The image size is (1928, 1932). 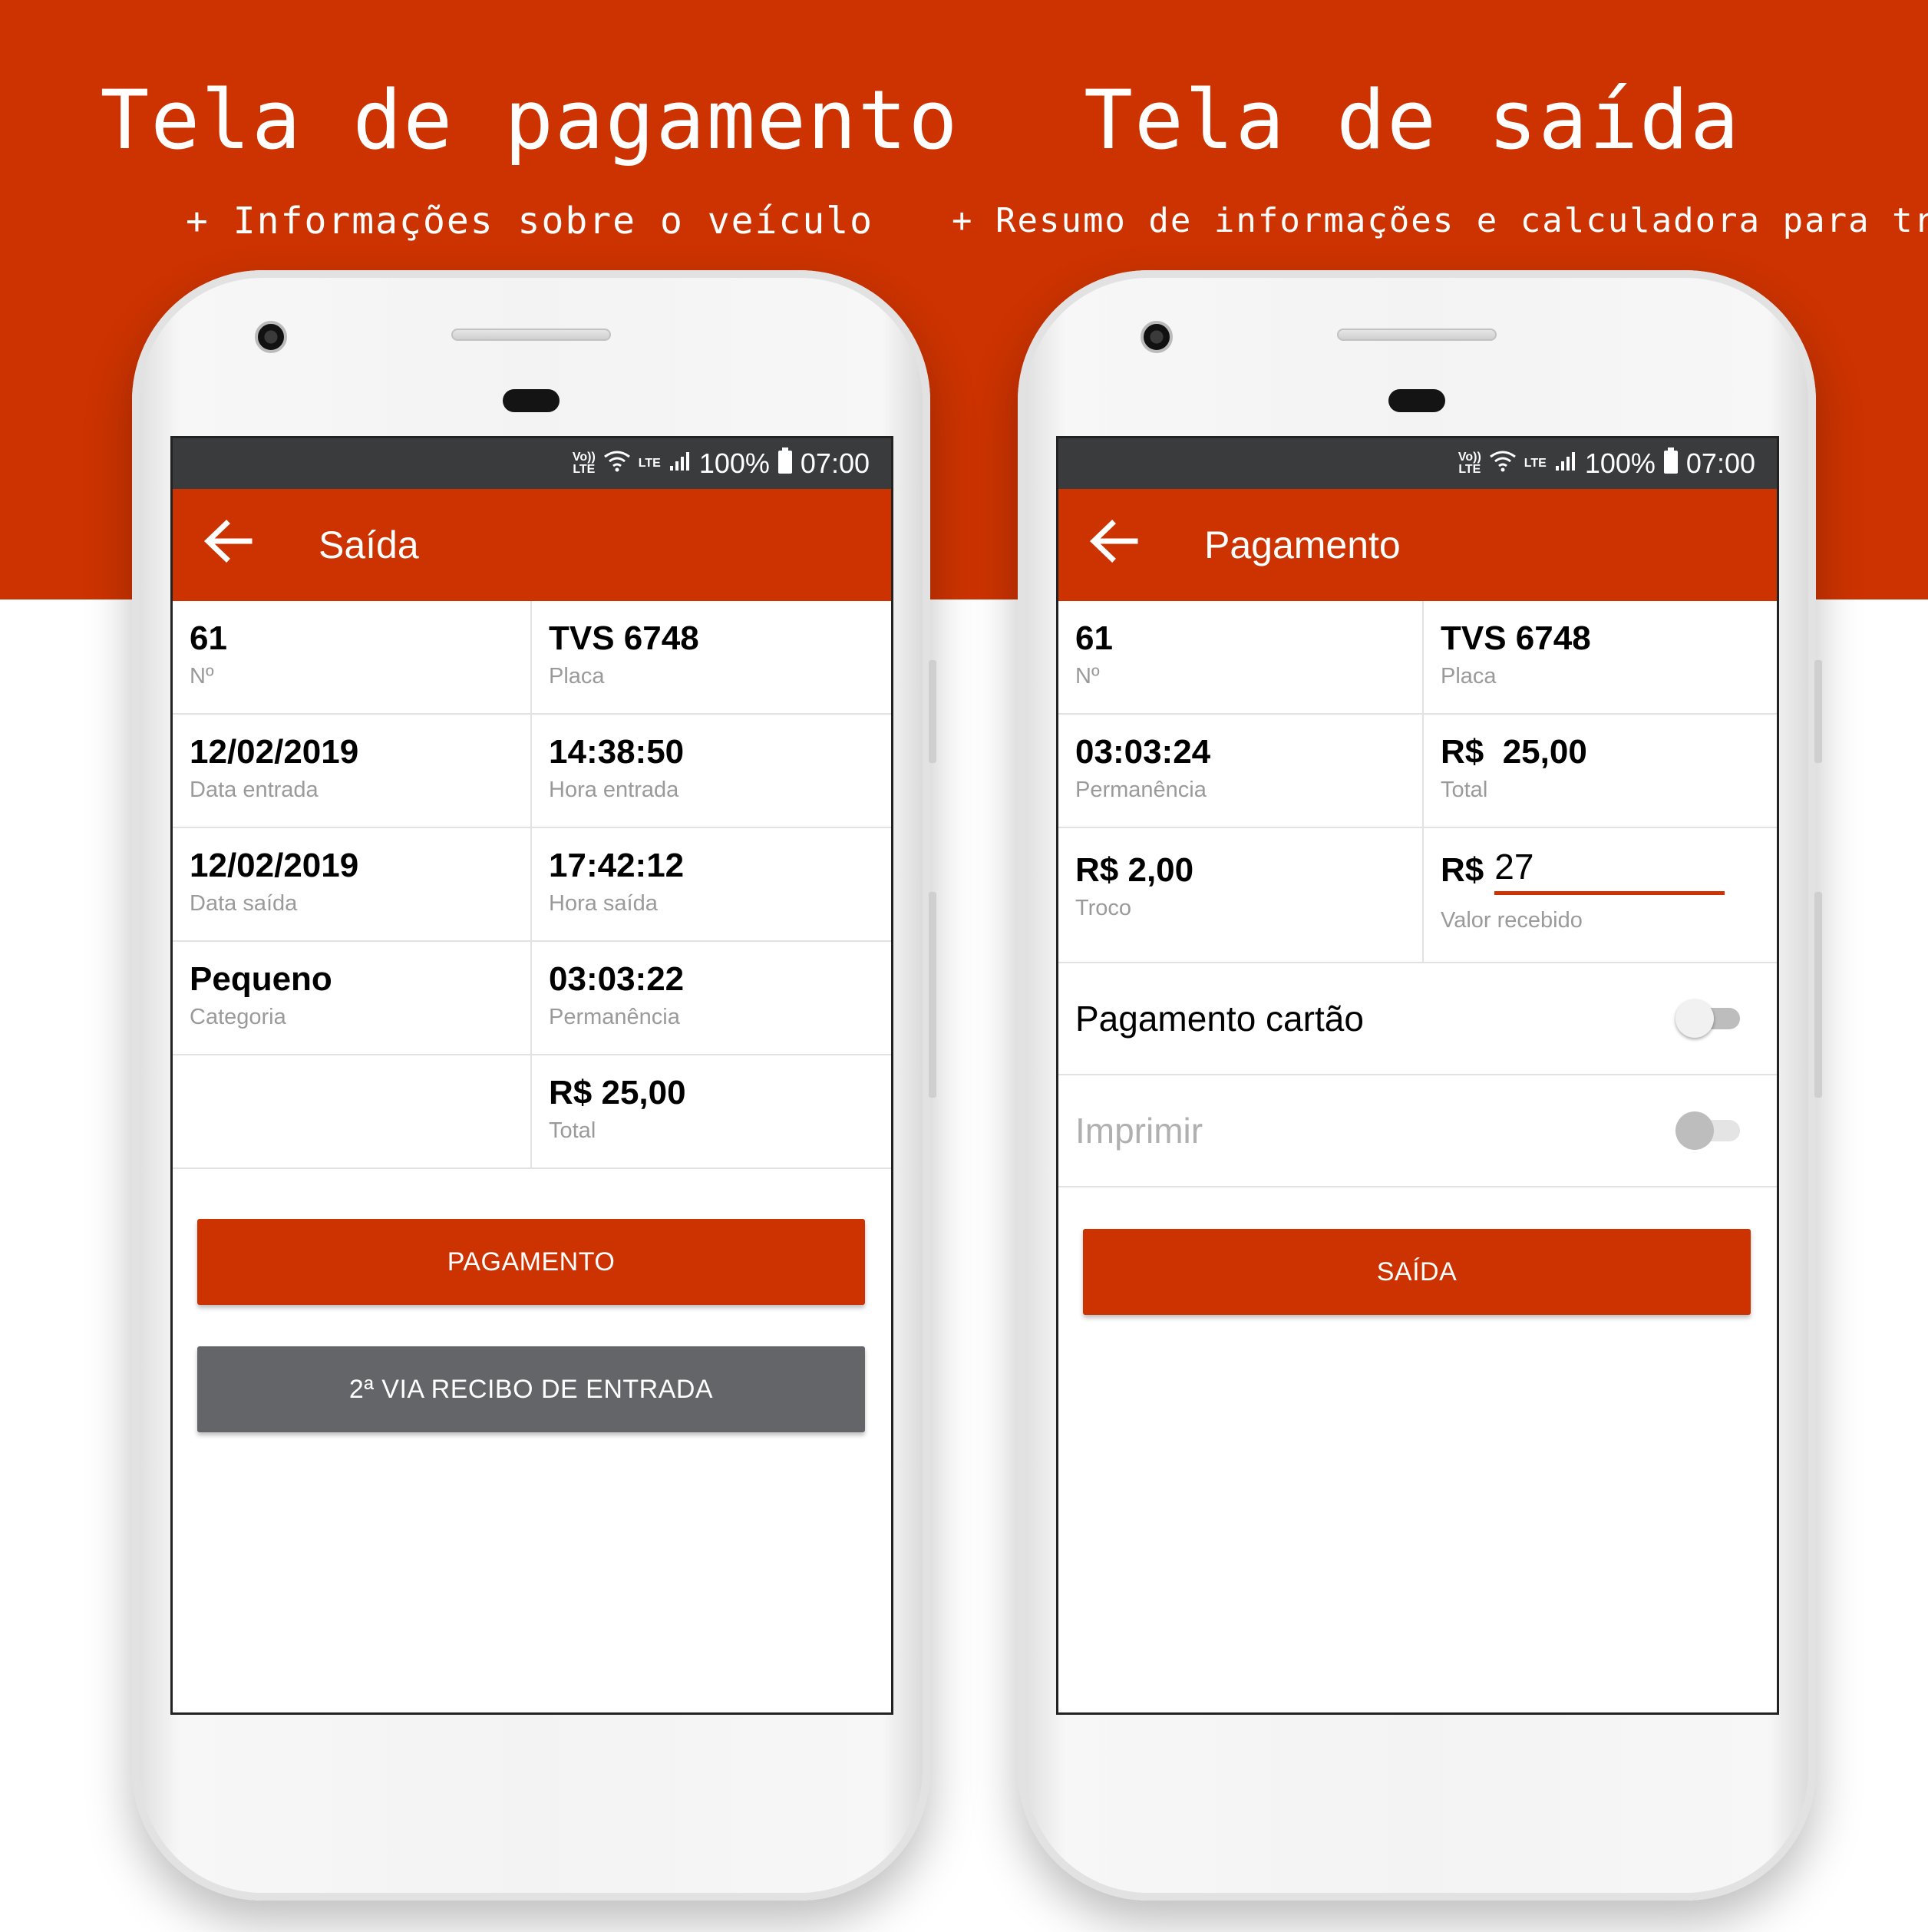 What do you see at coordinates (1241, 895) in the screenshot?
I see `info-cell-troco: R$ 2,00 Troco` at bounding box center [1241, 895].